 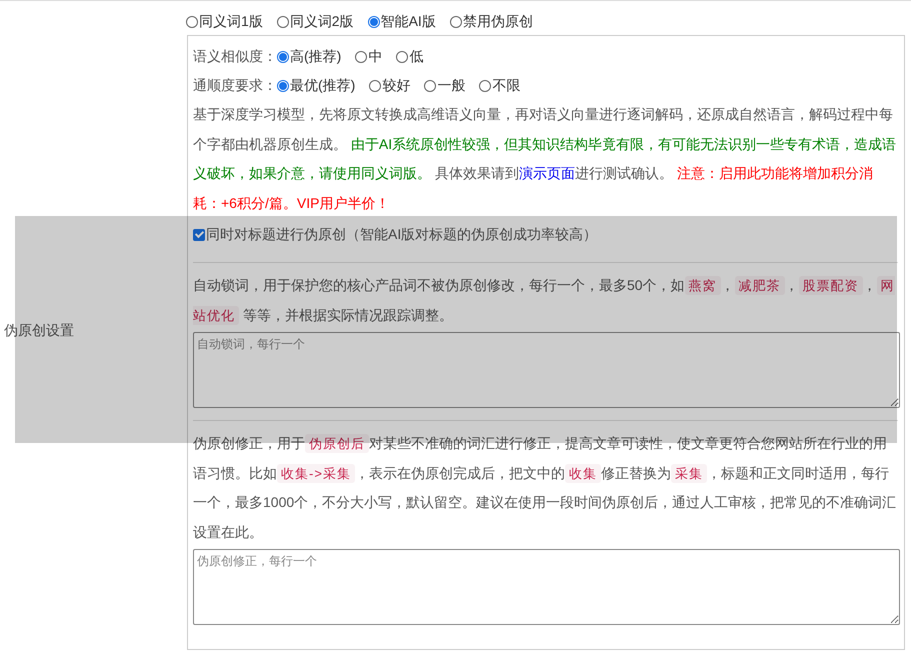 I want to click on field-label: 通顺度要求：, so click(x=235, y=85).